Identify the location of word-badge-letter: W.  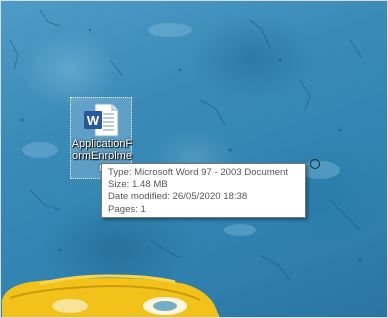
(93, 120).